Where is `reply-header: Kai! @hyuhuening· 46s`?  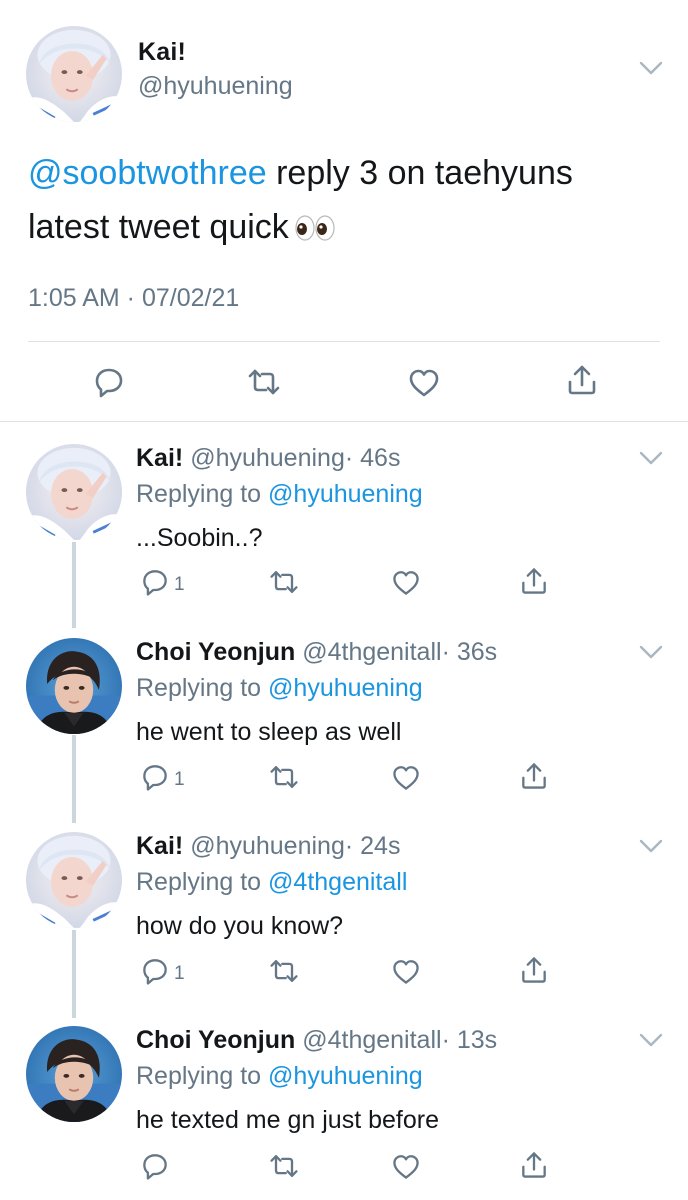
reply-header: Kai! @hyuhuening· 46s is located at coordinates (268, 458).